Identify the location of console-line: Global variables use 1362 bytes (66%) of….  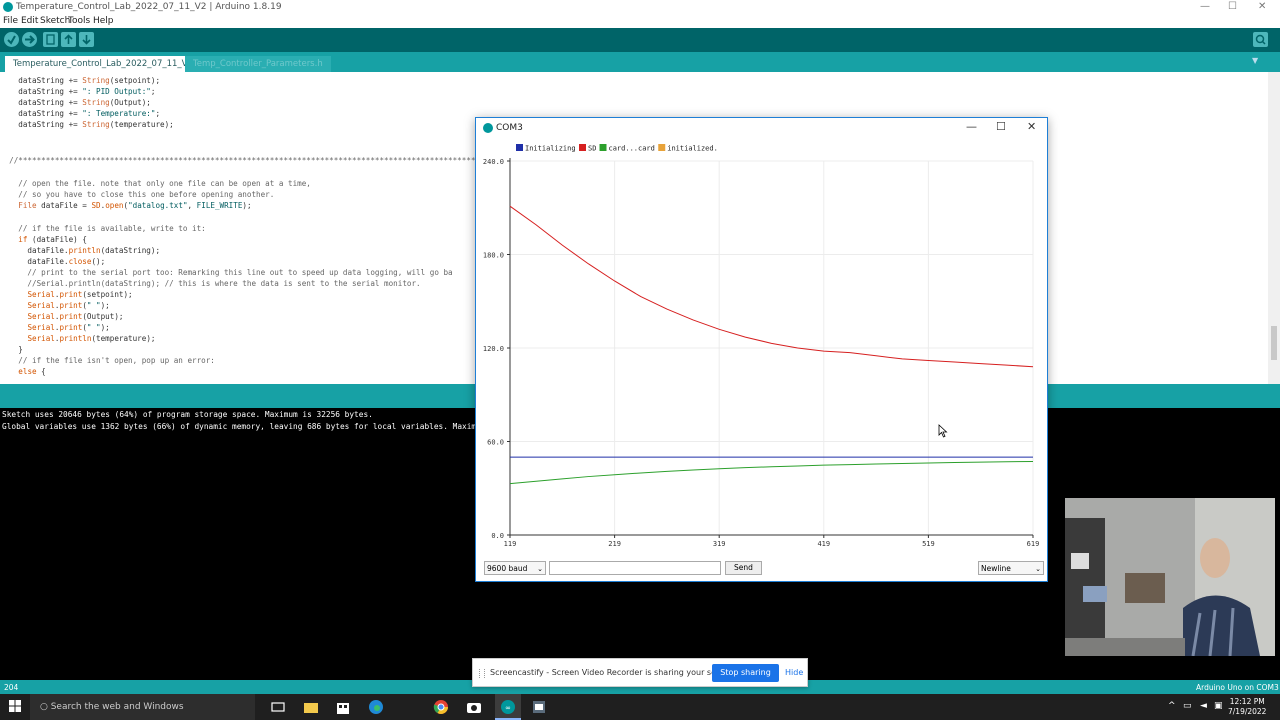
(239, 426).